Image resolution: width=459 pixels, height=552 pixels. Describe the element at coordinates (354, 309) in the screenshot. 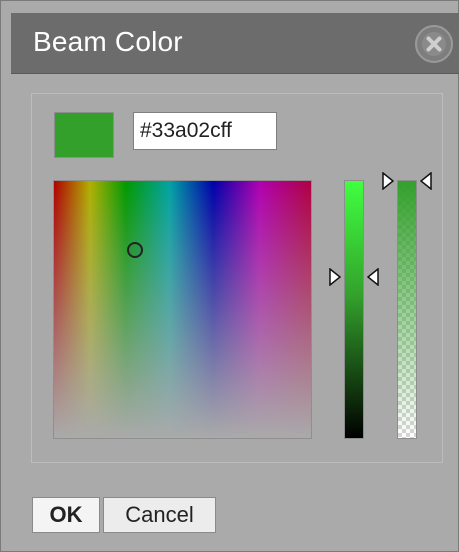

I see `lightness-slider` at that location.